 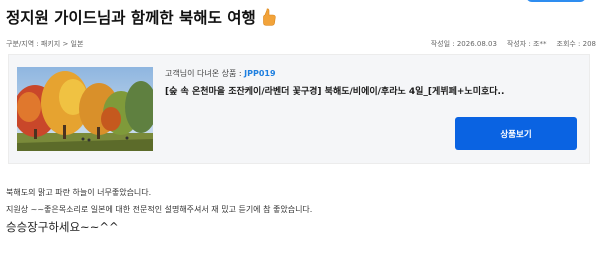 I want to click on post-views: 조회수 : 208, so click(x=576, y=44).